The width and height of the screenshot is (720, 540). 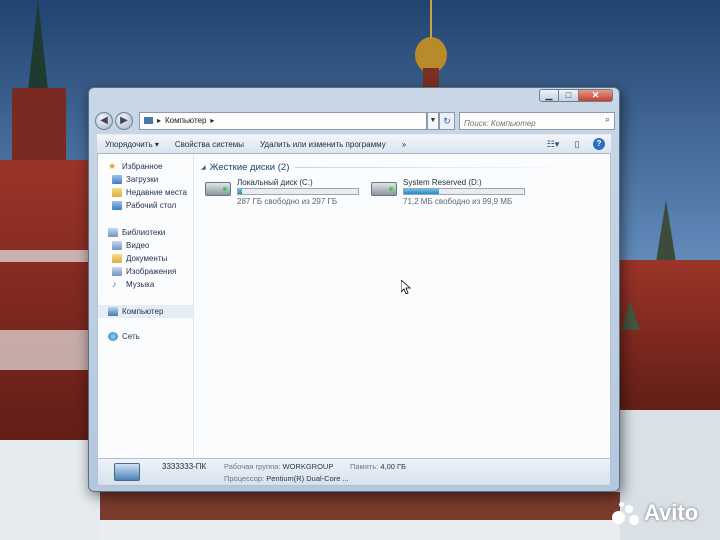 I want to click on more-commands-button: », so click(x=404, y=144).